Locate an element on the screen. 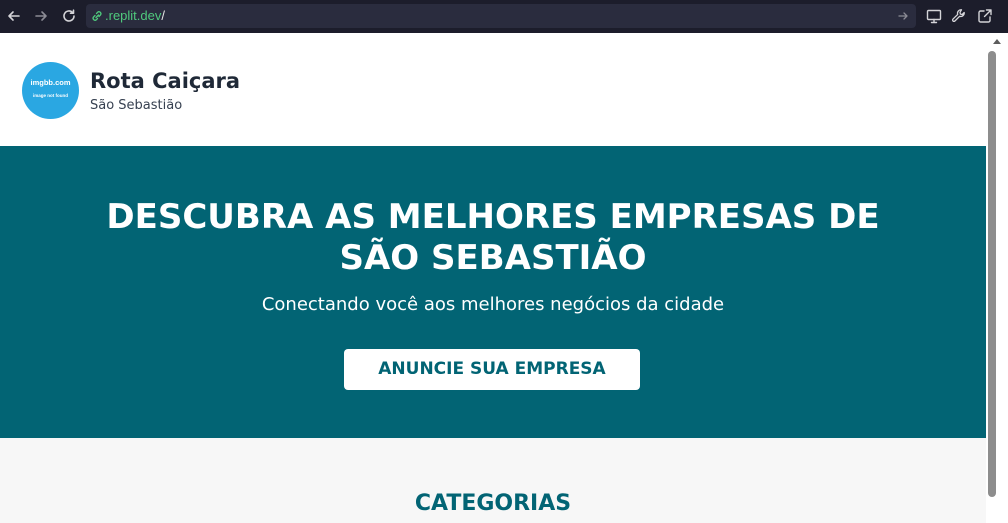  logo: imgbb.com image not found is located at coordinates (50, 90).